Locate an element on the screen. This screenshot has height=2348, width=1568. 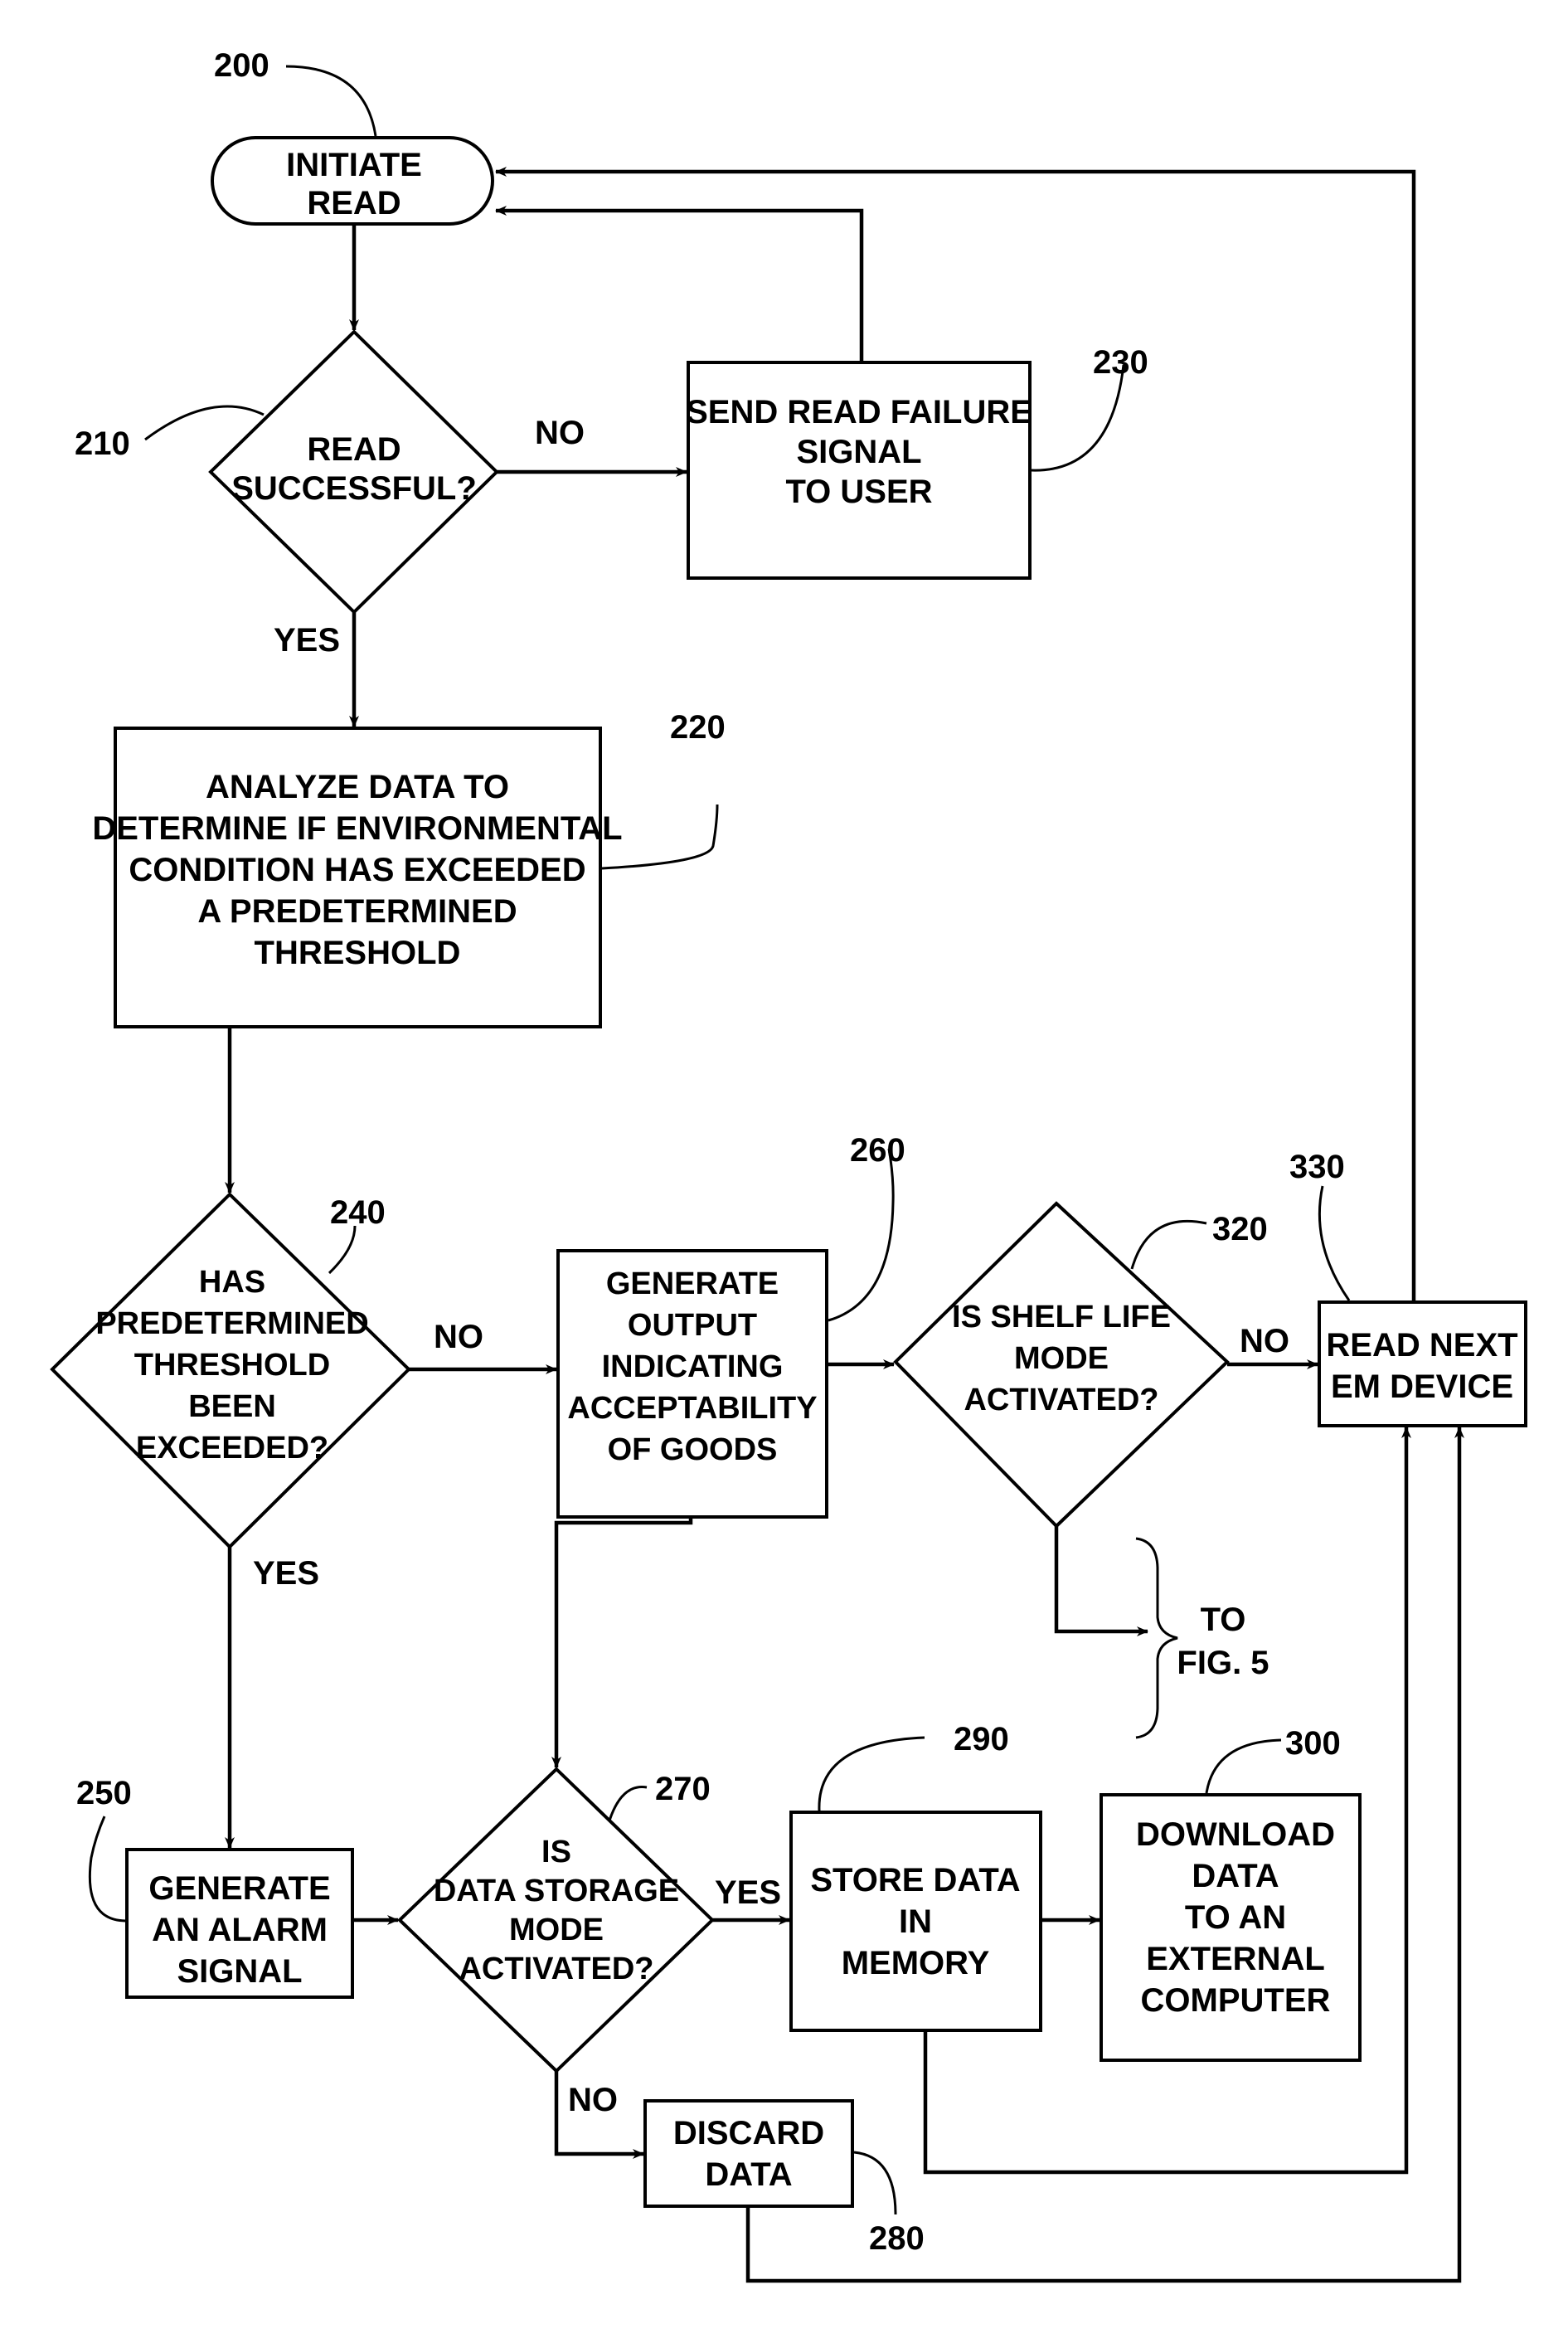
node-330-line-2: EM DEVICE is located at coordinates (1422, 1386).